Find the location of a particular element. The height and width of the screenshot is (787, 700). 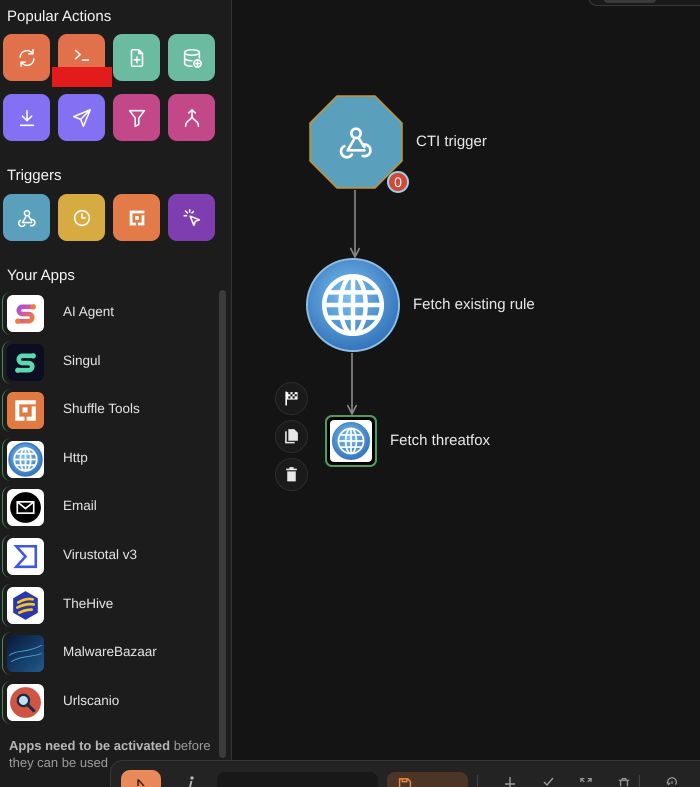

copy-icon is located at coordinates (291, 436).